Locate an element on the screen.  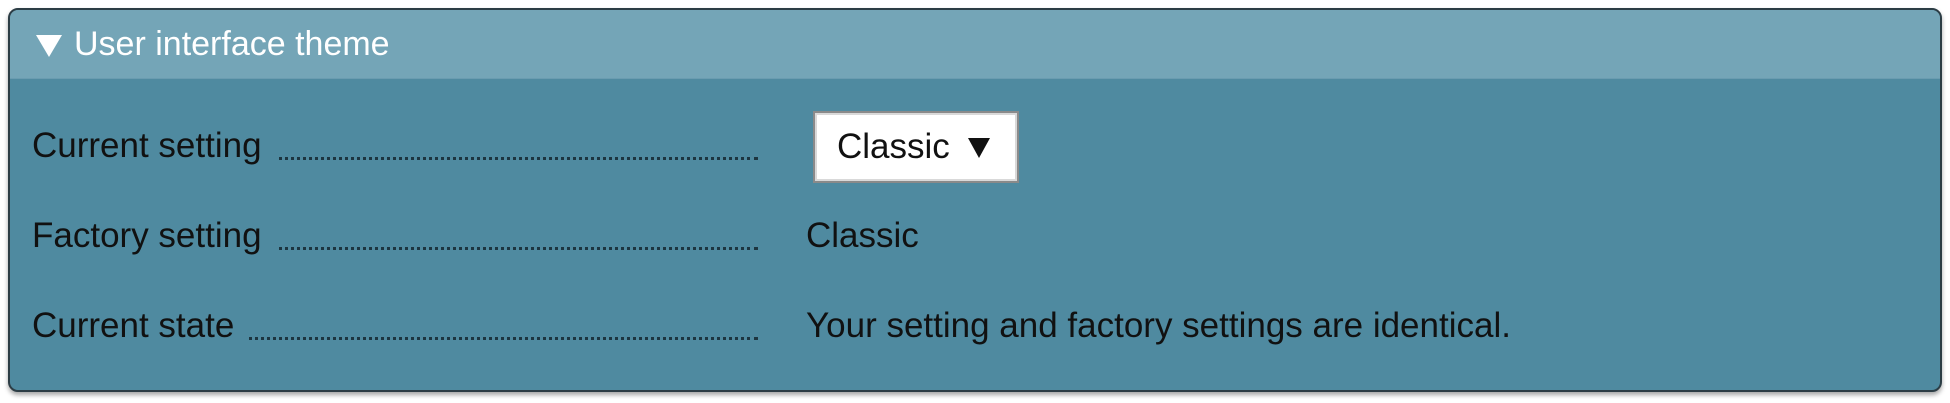
current-setting-label-wrap: Current setting is located at coordinates (395, 146).